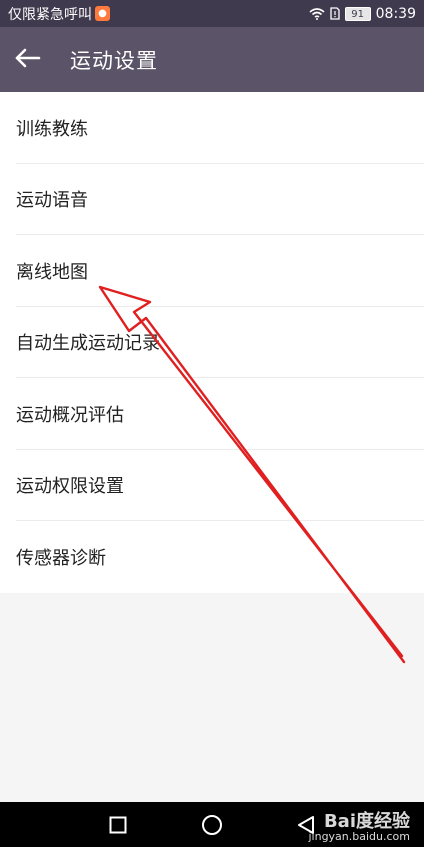 The height and width of the screenshot is (847, 424). I want to click on menu-item-workout-voice: 运动语音, so click(212, 200).